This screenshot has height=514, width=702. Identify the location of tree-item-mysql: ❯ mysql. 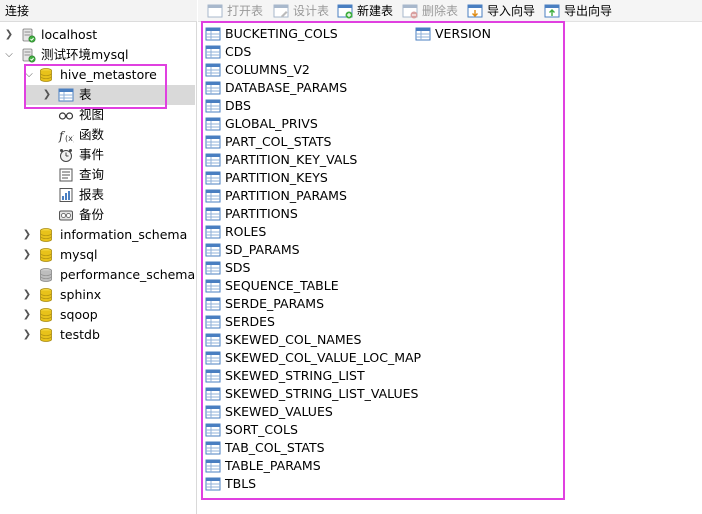
(98, 255).